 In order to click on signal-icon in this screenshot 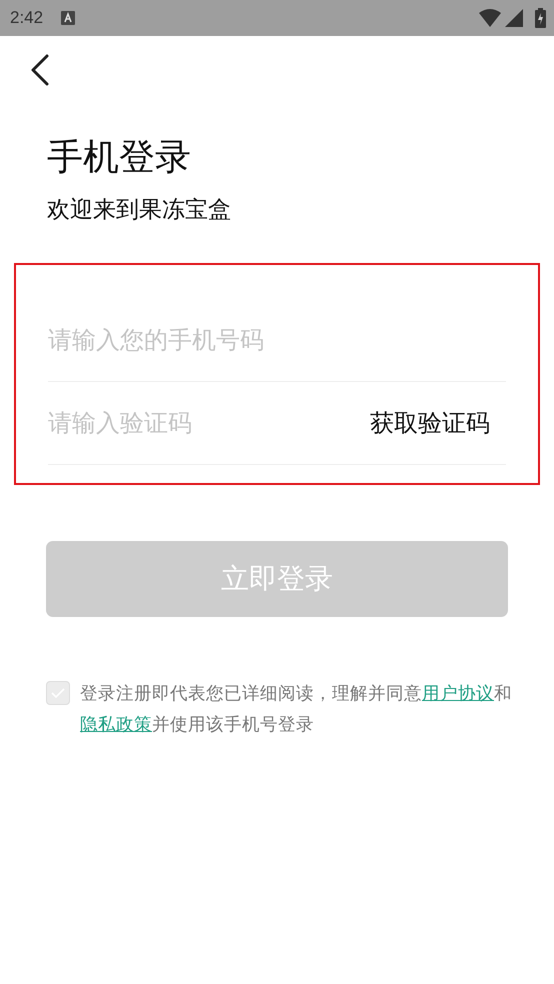, I will do `click(514, 18)`.